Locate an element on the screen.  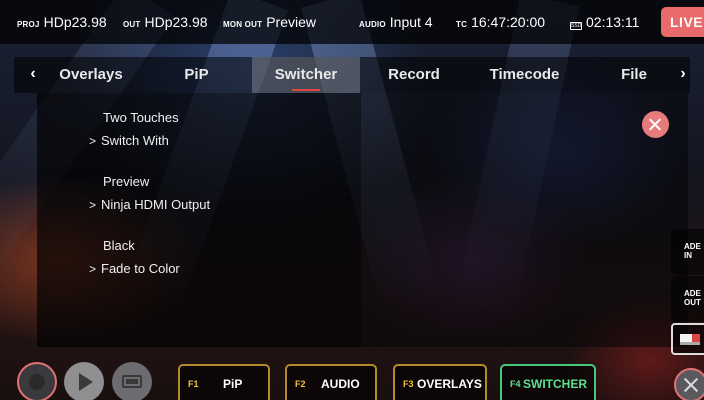
fade-out-label: ADE is located at coordinates (692, 293).